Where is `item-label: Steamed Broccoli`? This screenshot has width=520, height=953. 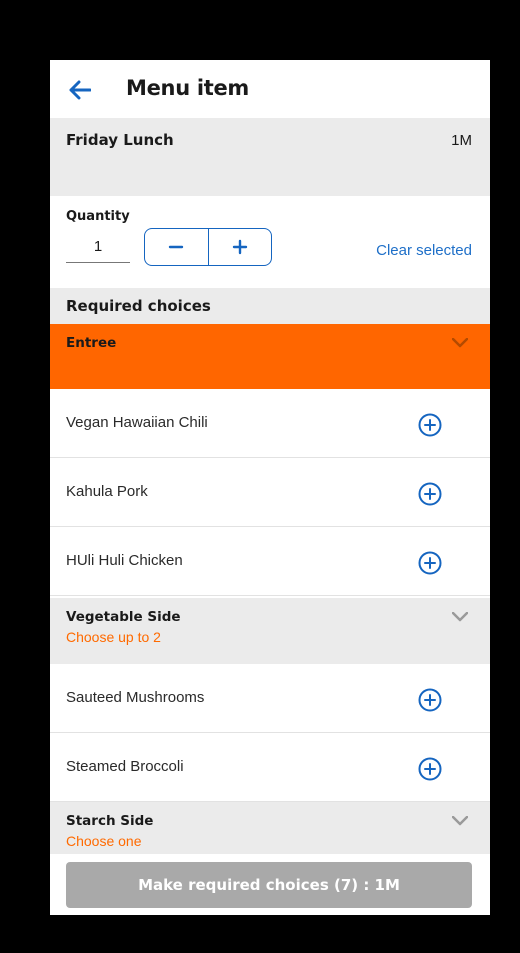 item-label: Steamed Broccoli is located at coordinates (125, 766).